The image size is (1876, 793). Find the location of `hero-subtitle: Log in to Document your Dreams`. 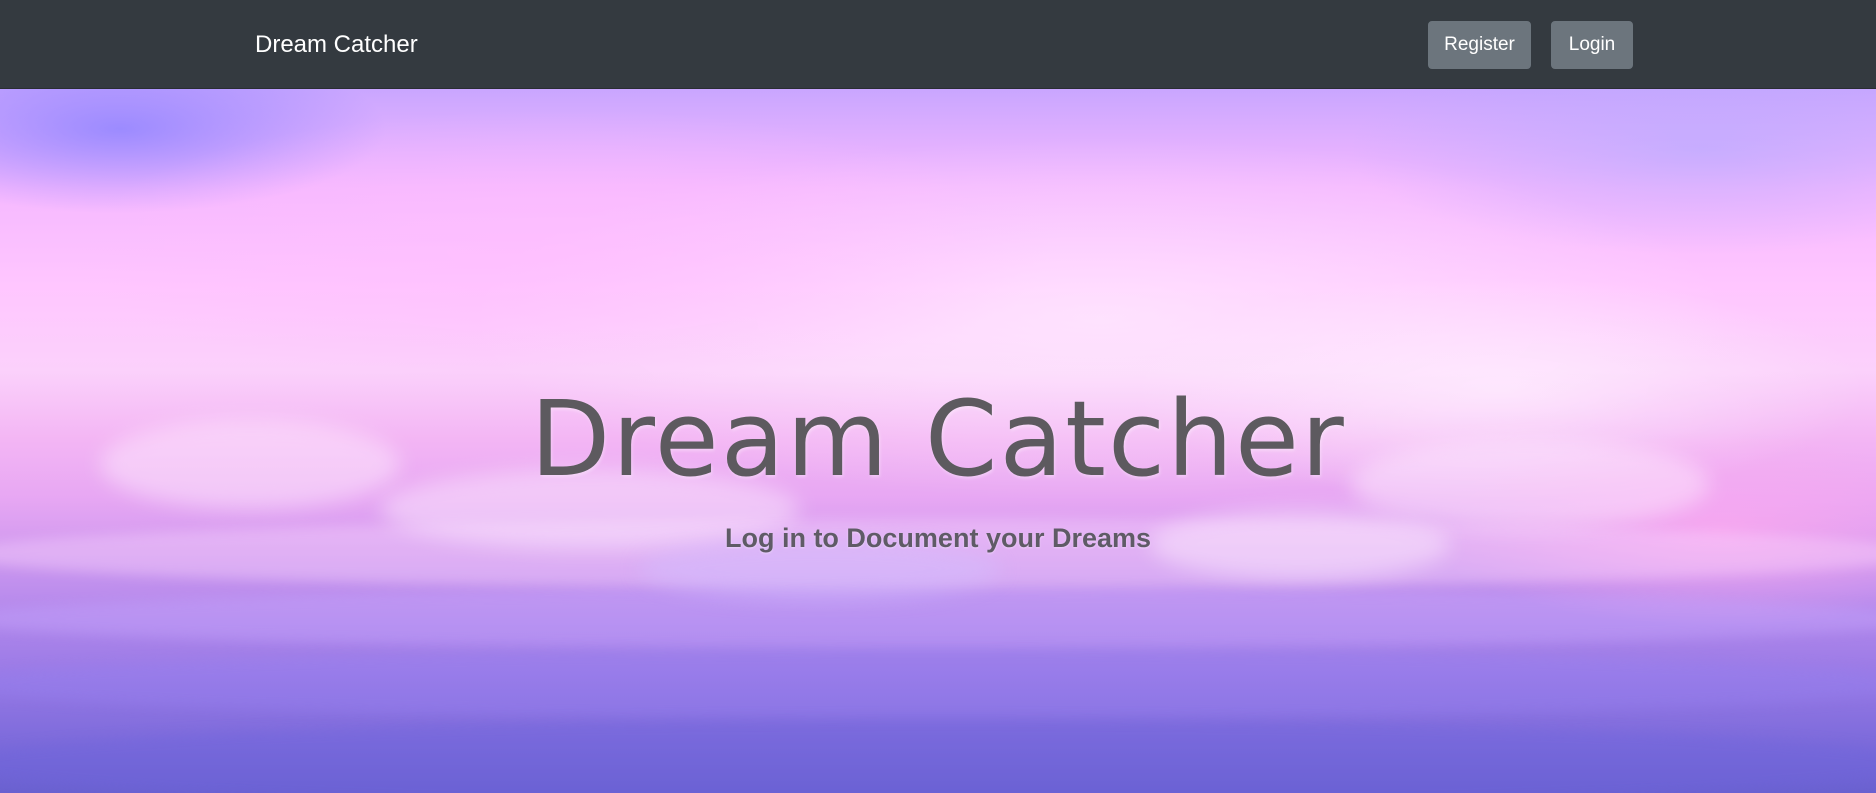

hero-subtitle: Log in to Document your Dreams is located at coordinates (938, 538).